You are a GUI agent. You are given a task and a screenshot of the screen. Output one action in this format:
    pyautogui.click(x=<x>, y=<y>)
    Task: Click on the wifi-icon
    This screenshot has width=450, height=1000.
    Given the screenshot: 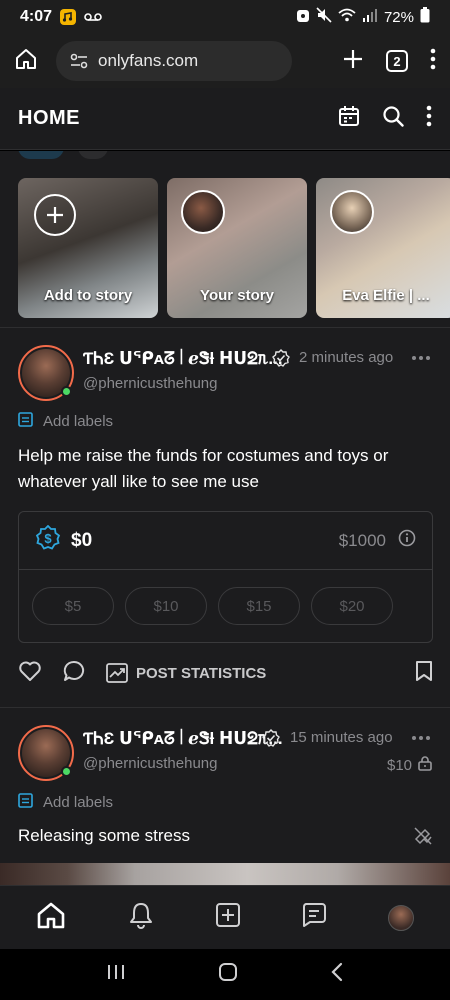 What is the action you would take?
    pyautogui.click(x=347, y=17)
    